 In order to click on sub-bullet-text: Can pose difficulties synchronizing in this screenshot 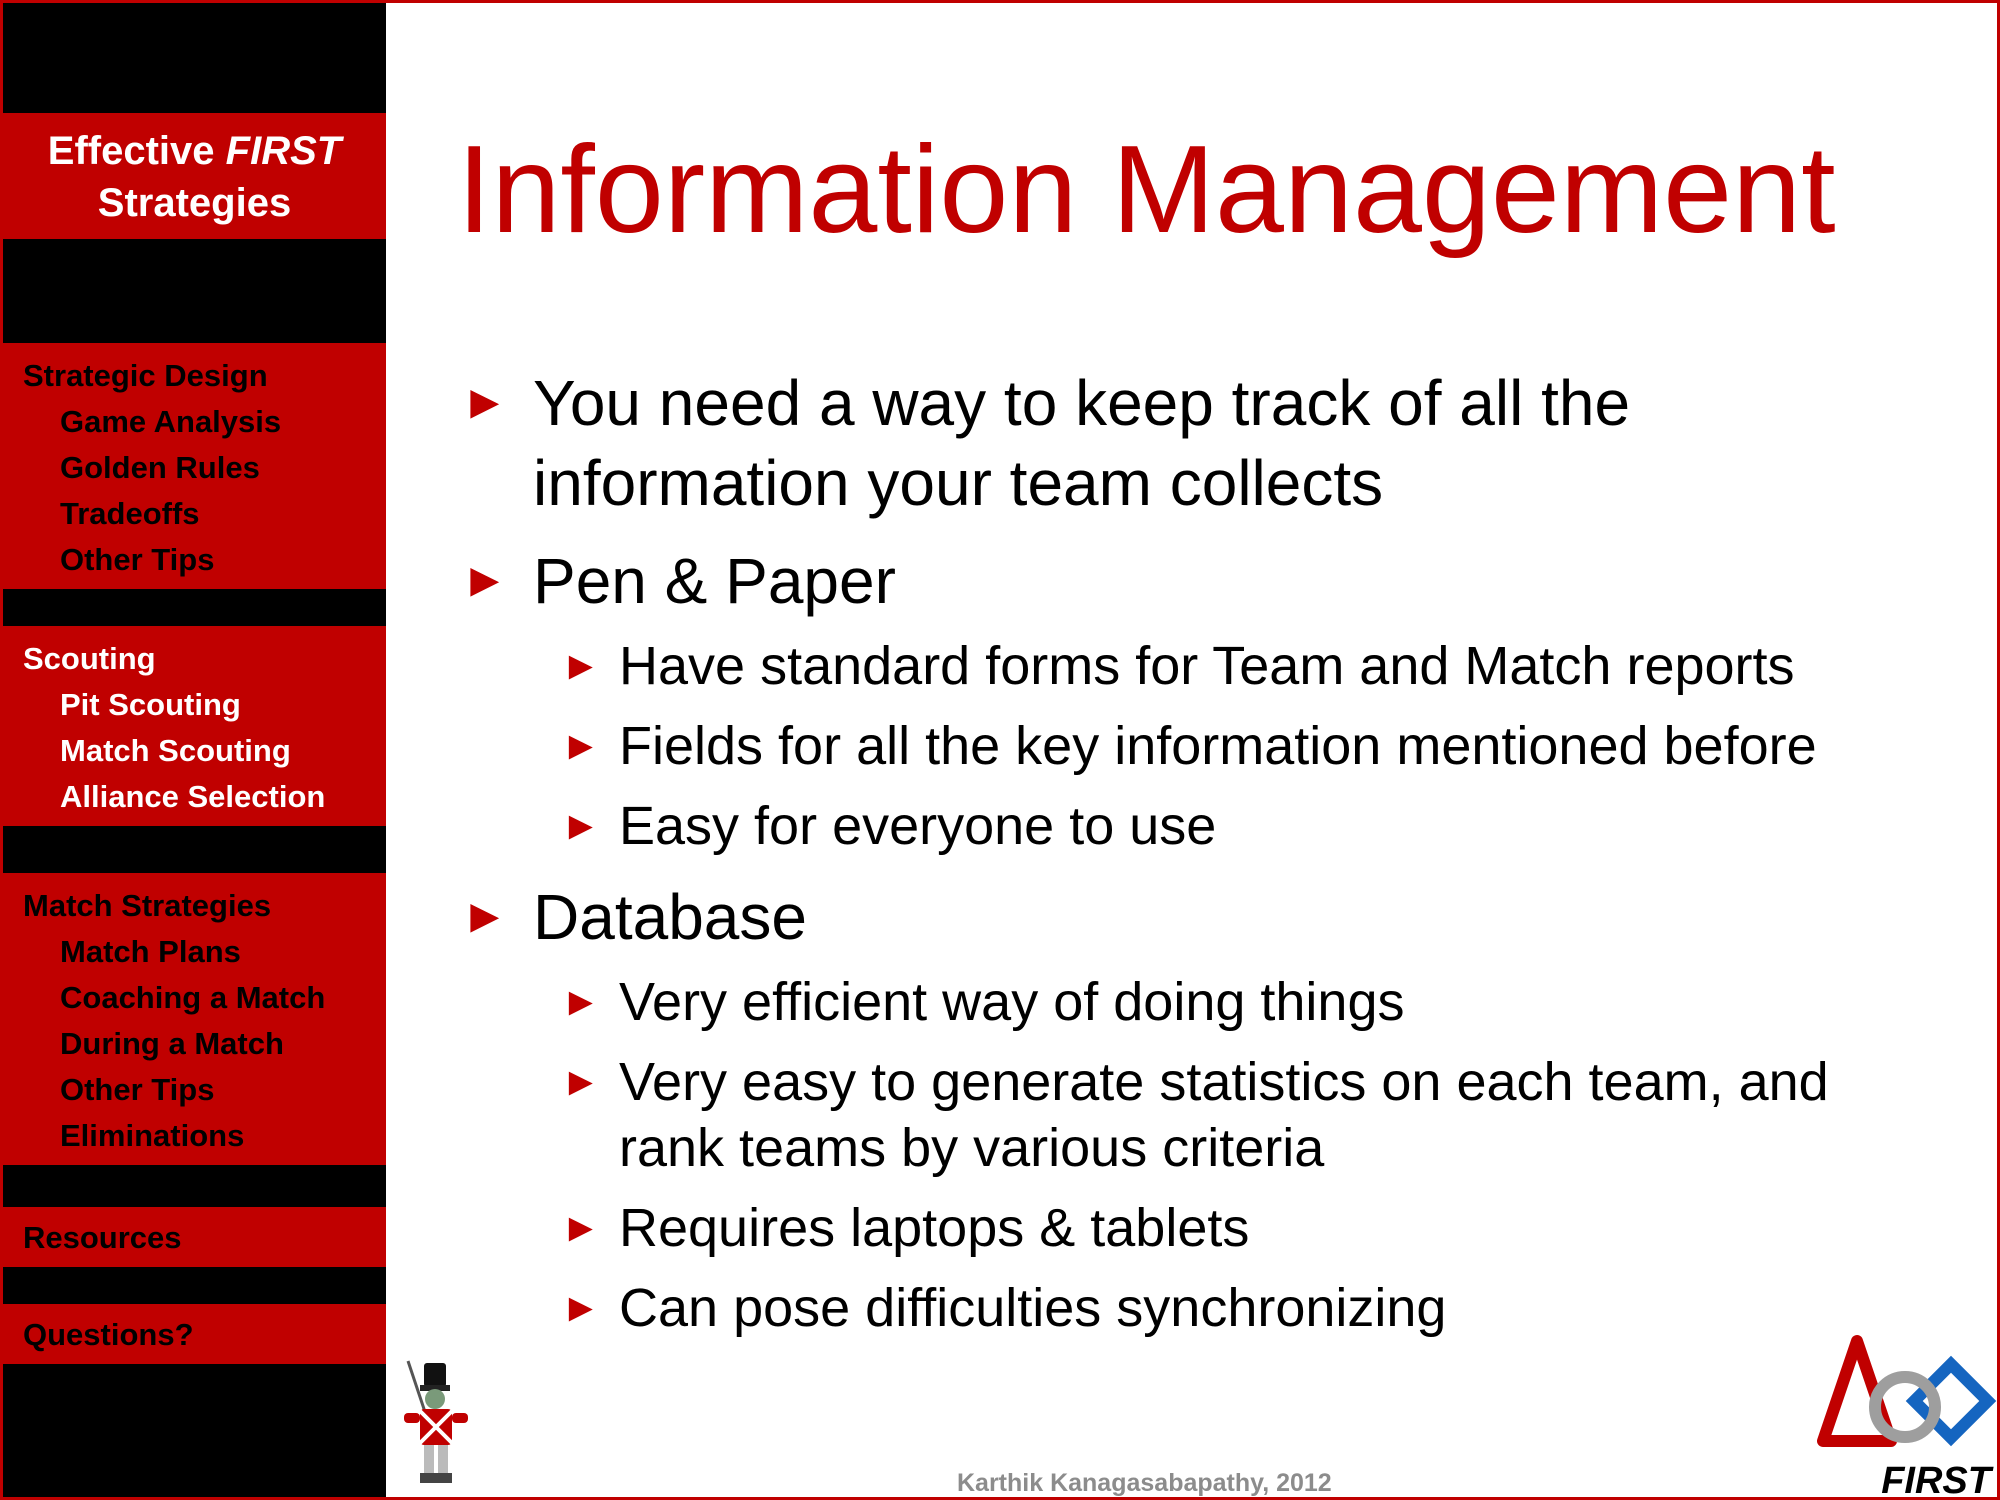, I will do `click(1033, 1308)`.